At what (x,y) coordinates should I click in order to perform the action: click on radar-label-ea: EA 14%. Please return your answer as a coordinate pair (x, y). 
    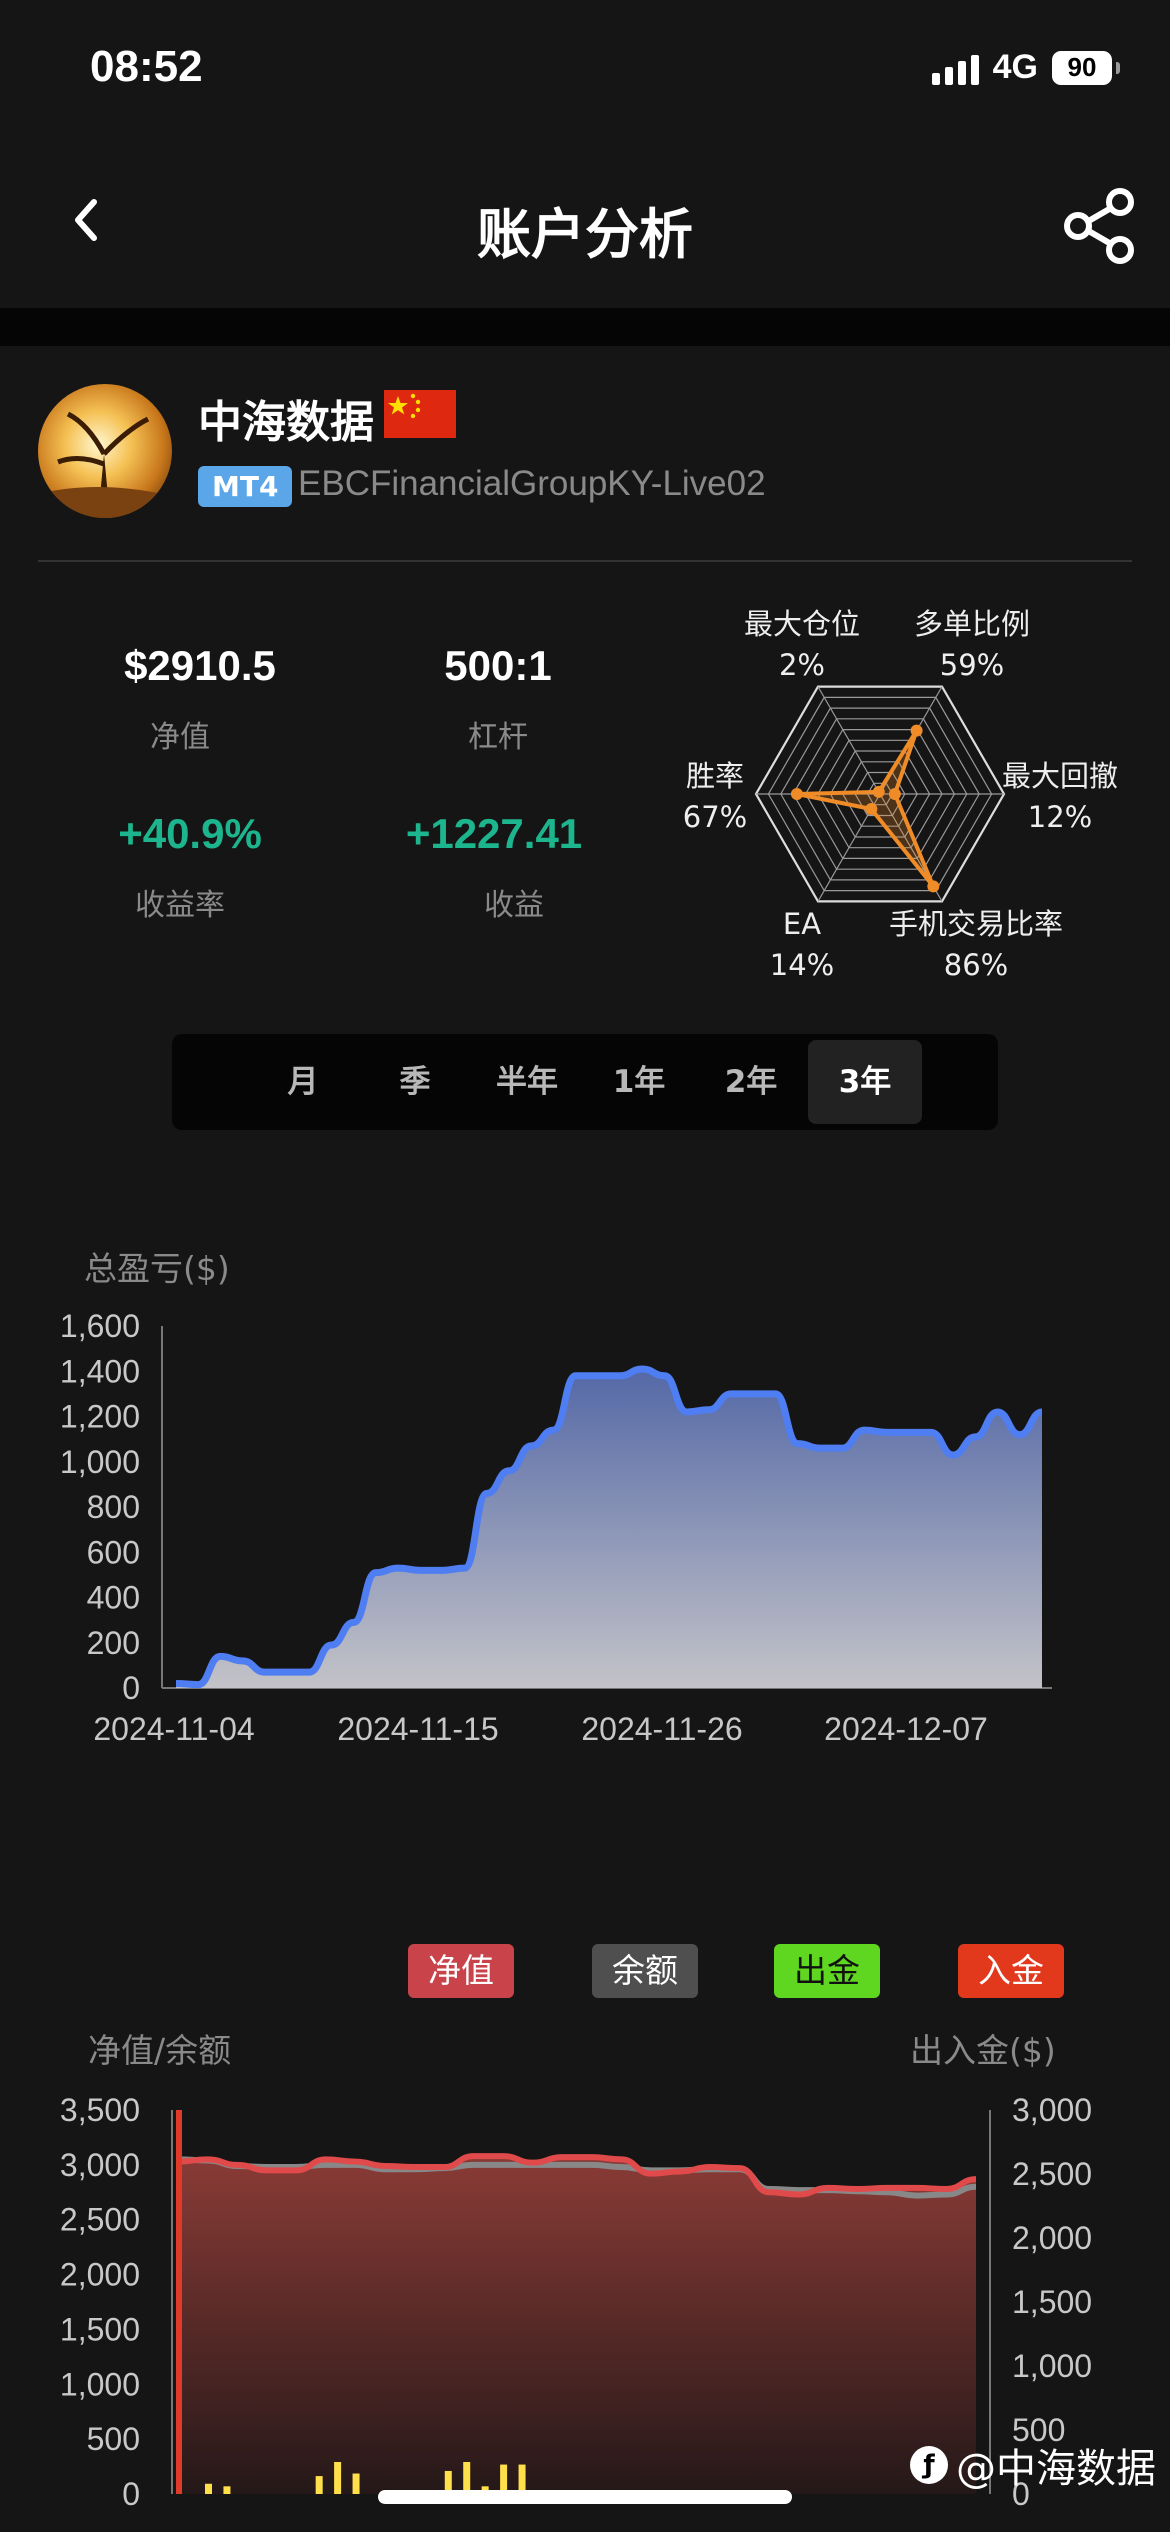
    Looking at the image, I should click on (802, 944).